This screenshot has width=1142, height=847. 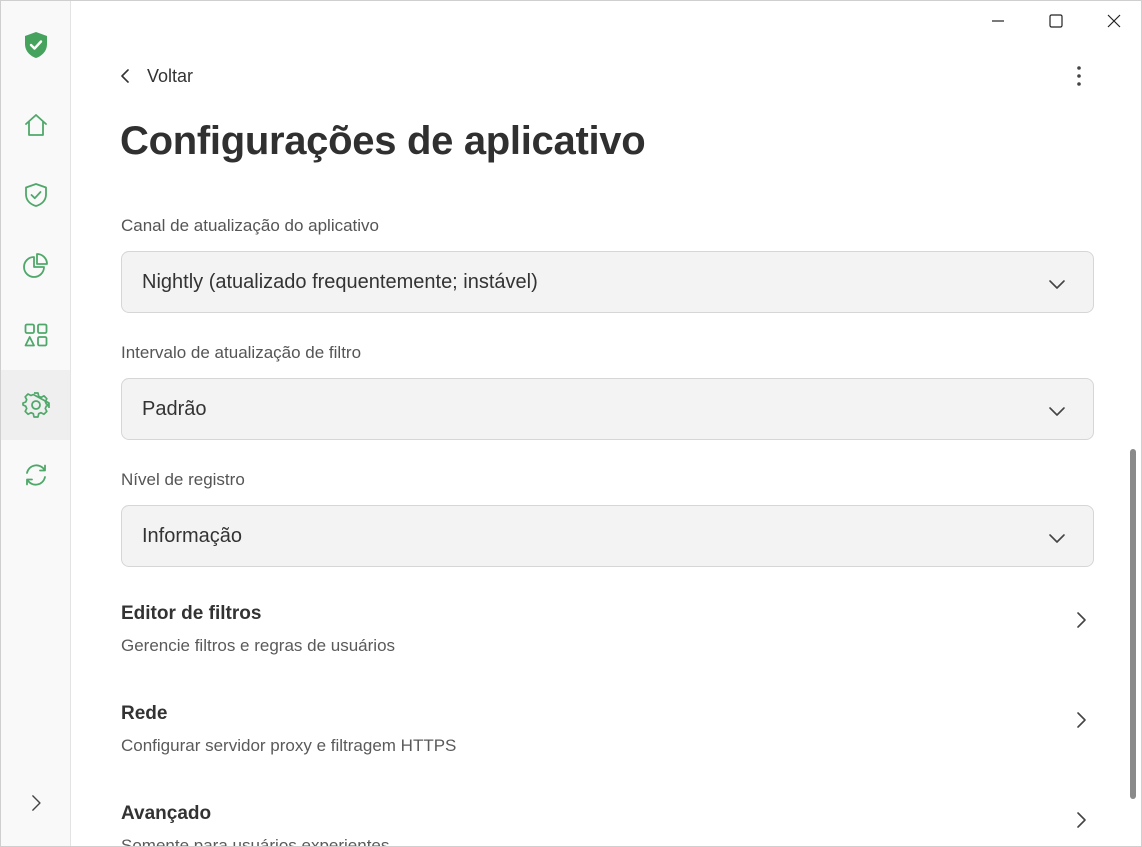 What do you see at coordinates (607, 409) in the screenshot?
I see `filter-interval-select: Padrão` at bounding box center [607, 409].